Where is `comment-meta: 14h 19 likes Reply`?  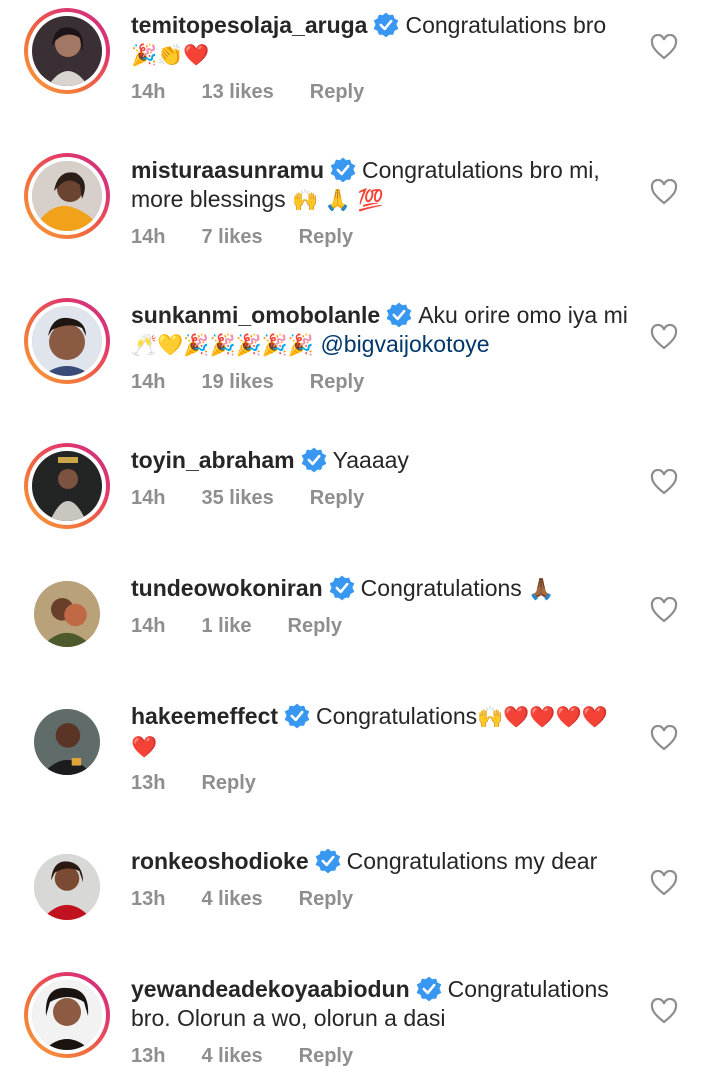 comment-meta: 14h 19 likes Reply is located at coordinates (265, 382).